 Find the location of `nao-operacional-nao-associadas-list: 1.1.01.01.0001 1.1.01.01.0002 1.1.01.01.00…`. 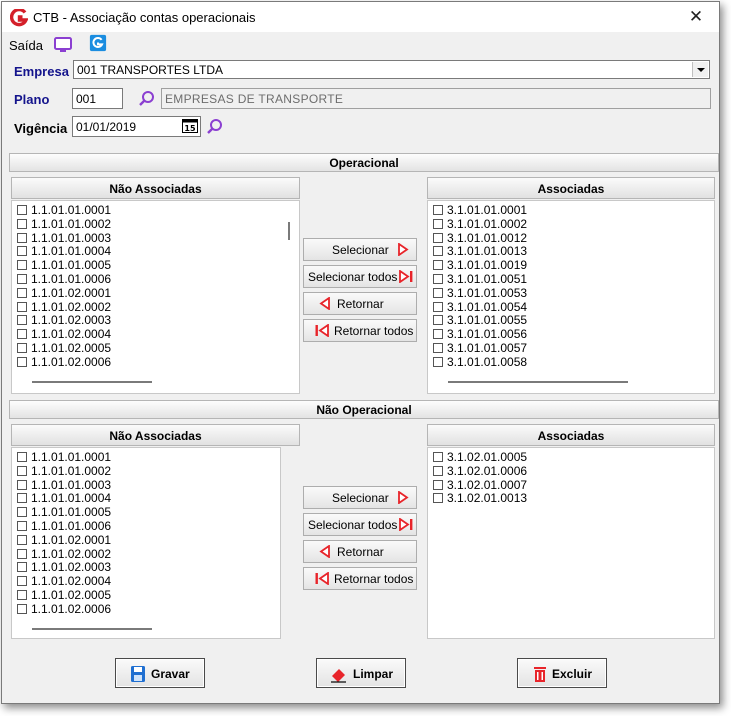

nao-operacional-nao-associadas-list: 1.1.01.01.0001 1.1.01.01.0002 1.1.01.01.00… is located at coordinates (146, 543).